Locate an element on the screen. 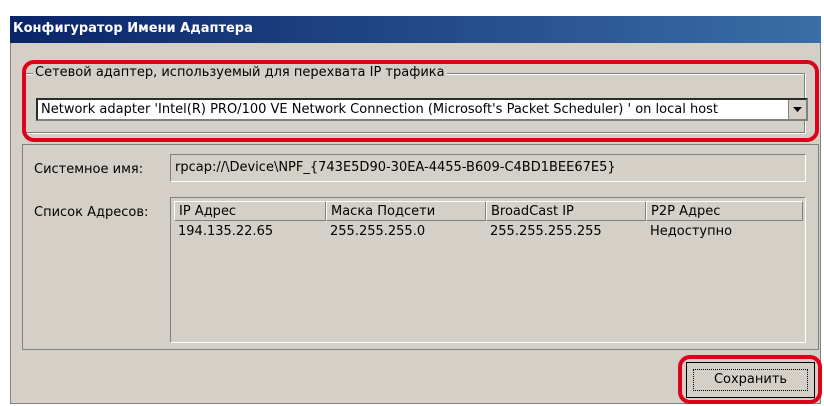 The image size is (824, 406). table-cell: 255.255.255.0 is located at coordinates (378, 231).